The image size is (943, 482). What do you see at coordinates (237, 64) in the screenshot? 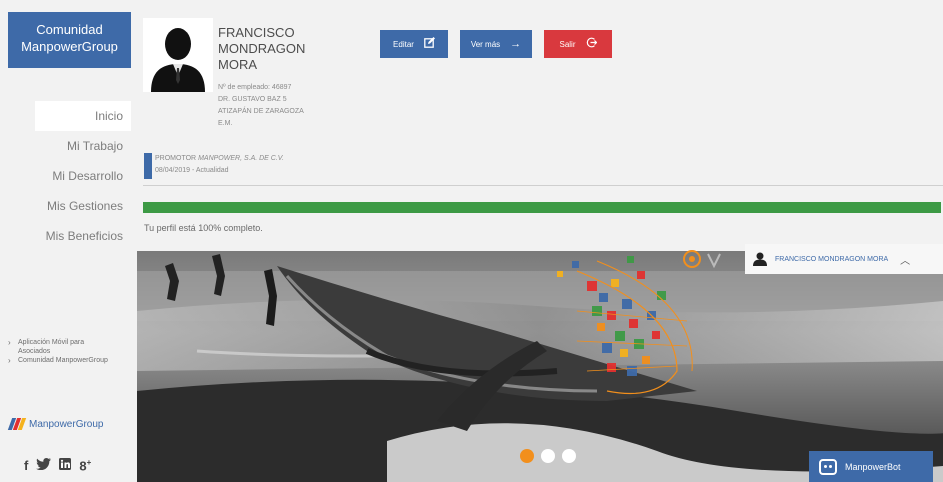
I see `profile-name-line-3: MORA` at bounding box center [237, 64].